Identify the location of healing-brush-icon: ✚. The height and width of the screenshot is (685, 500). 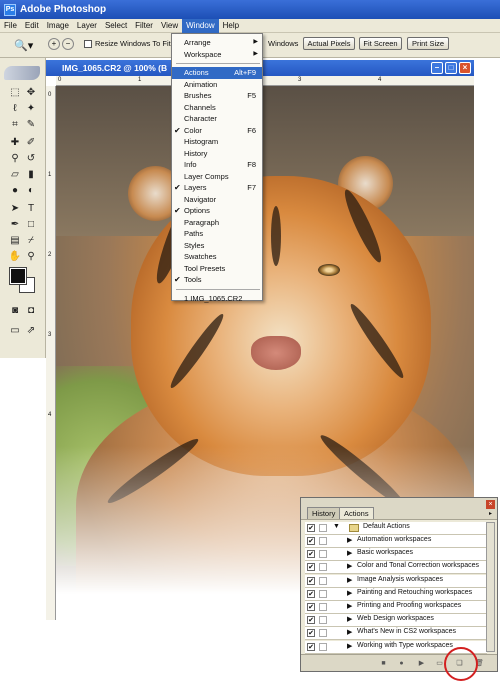
(15, 143).